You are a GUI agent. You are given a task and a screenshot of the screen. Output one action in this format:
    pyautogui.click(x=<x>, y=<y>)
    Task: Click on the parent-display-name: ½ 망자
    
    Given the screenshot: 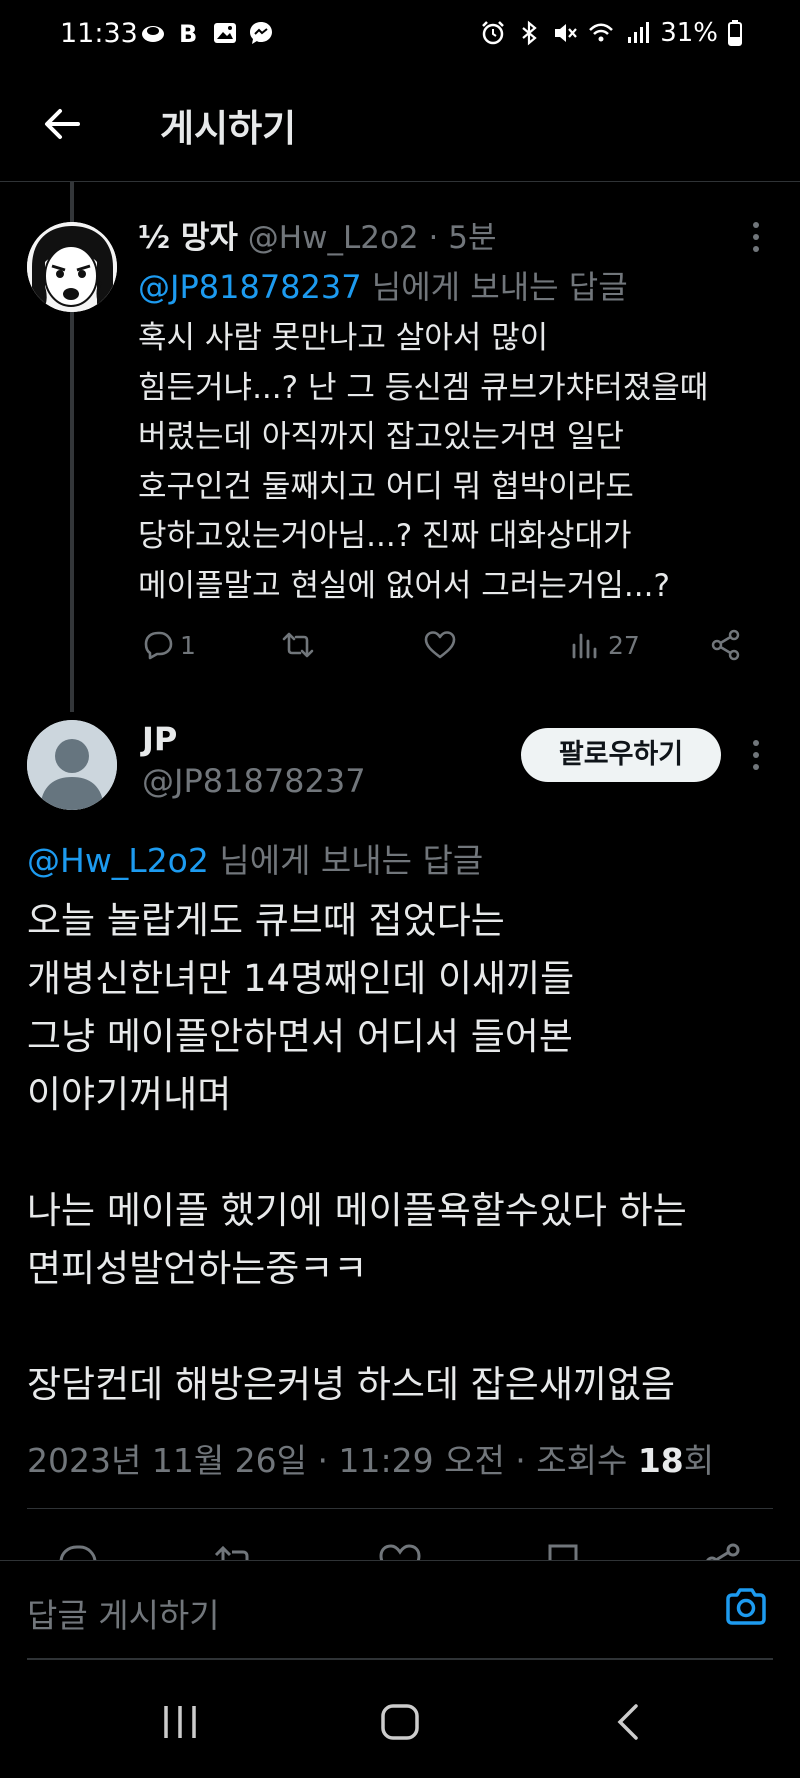 What is the action you would take?
    pyautogui.click(x=188, y=238)
    